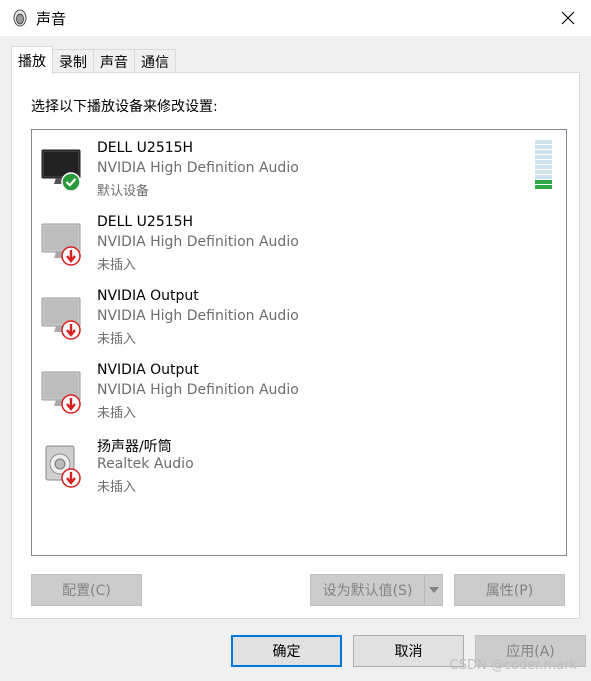 The image size is (591, 681). What do you see at coordinates (86, 590) in the screenshot?
I see `configure-button: 配置(C)` at bounding box center [86, 590].